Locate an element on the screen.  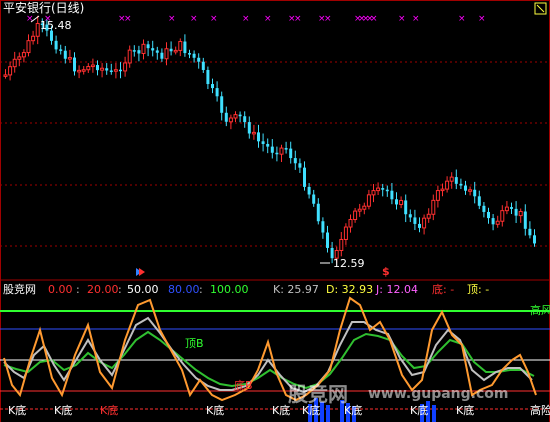
k-value: K: 25.97 is located at coordinates (296, 289).